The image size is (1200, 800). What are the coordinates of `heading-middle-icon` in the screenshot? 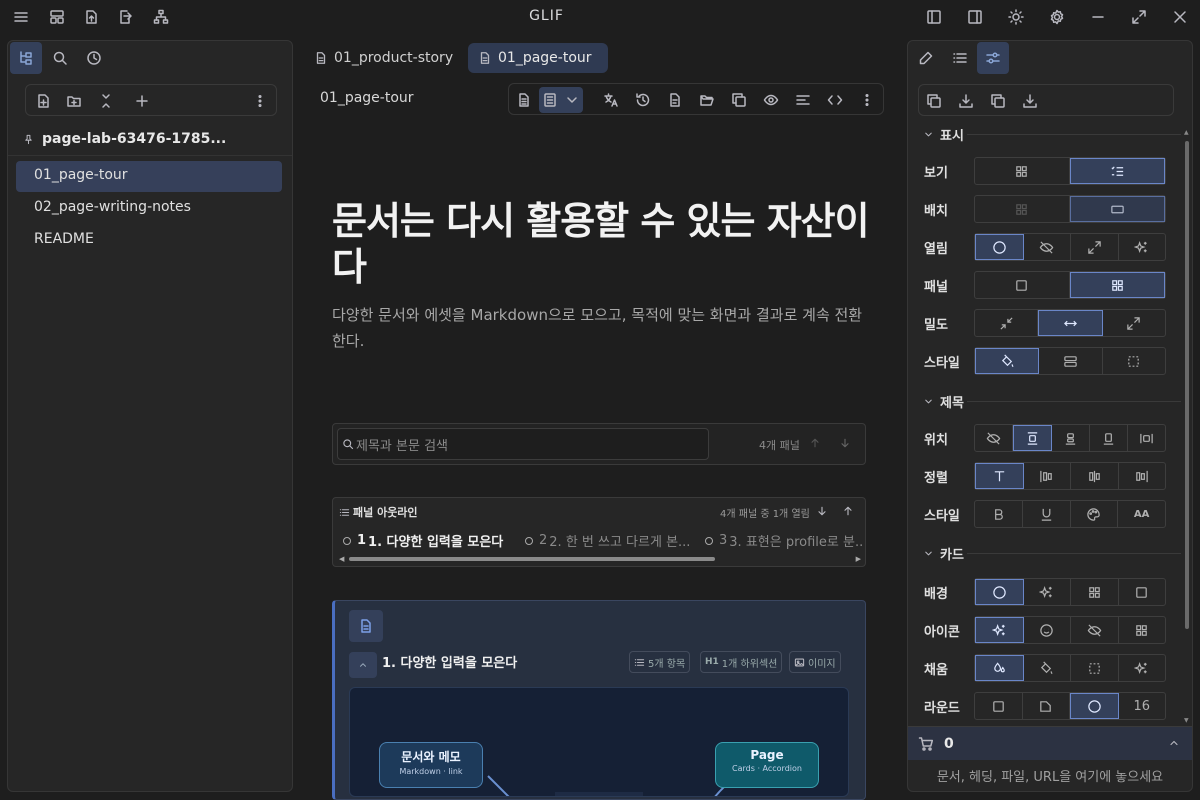 It's located at (1071, 438).